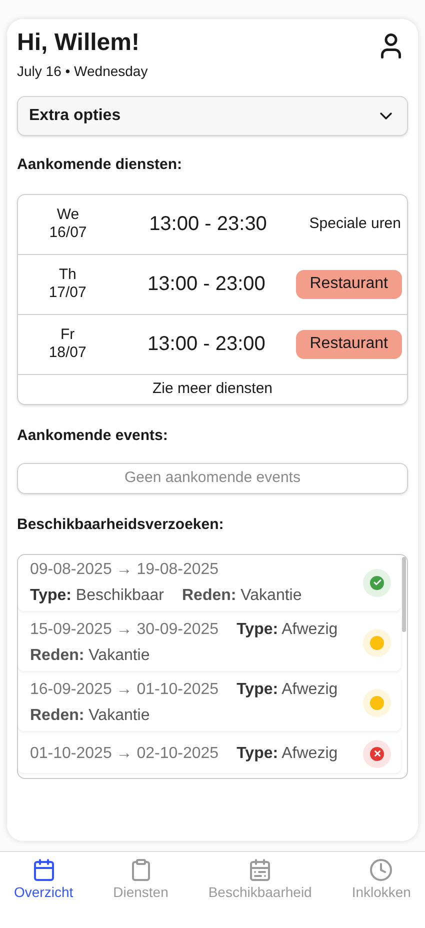 The height and width of the screenshot is (928, 425). What do you see at coordinates (97, 596) in the screenshot?
I see `request-type: Type: Beschikbaar` at bounding box center [97, 596].